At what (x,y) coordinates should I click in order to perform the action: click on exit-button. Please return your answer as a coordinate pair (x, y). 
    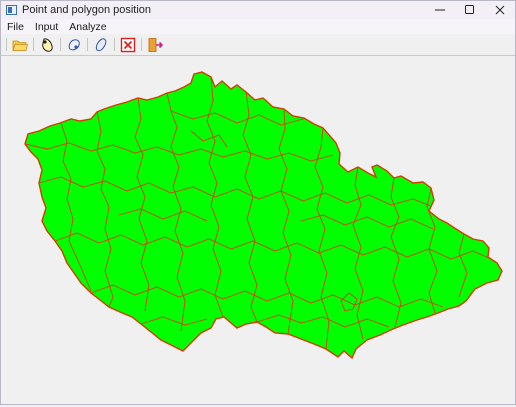
    Looking at the image, I should click on (155, 44).